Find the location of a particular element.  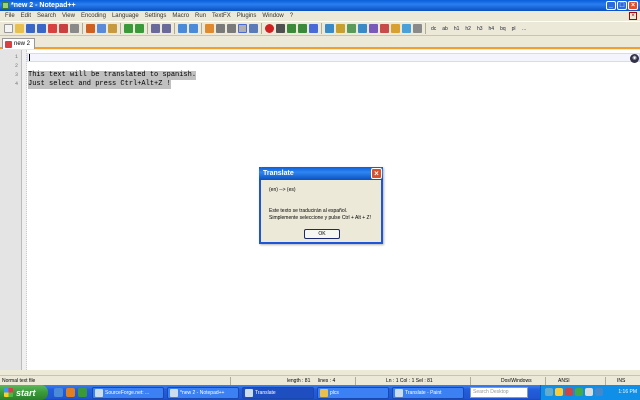

plugin-tool-2-icon is located at coordinates (340, 28).